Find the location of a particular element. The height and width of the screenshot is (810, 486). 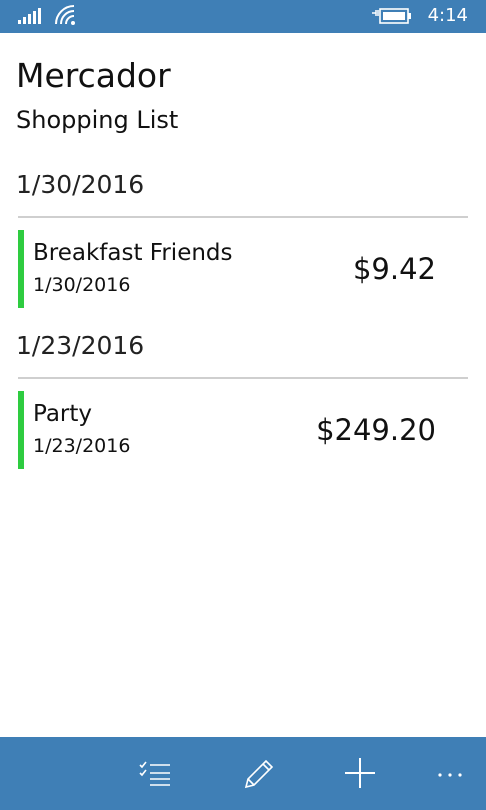

item-name: Party is located at coordinates (63, 414).